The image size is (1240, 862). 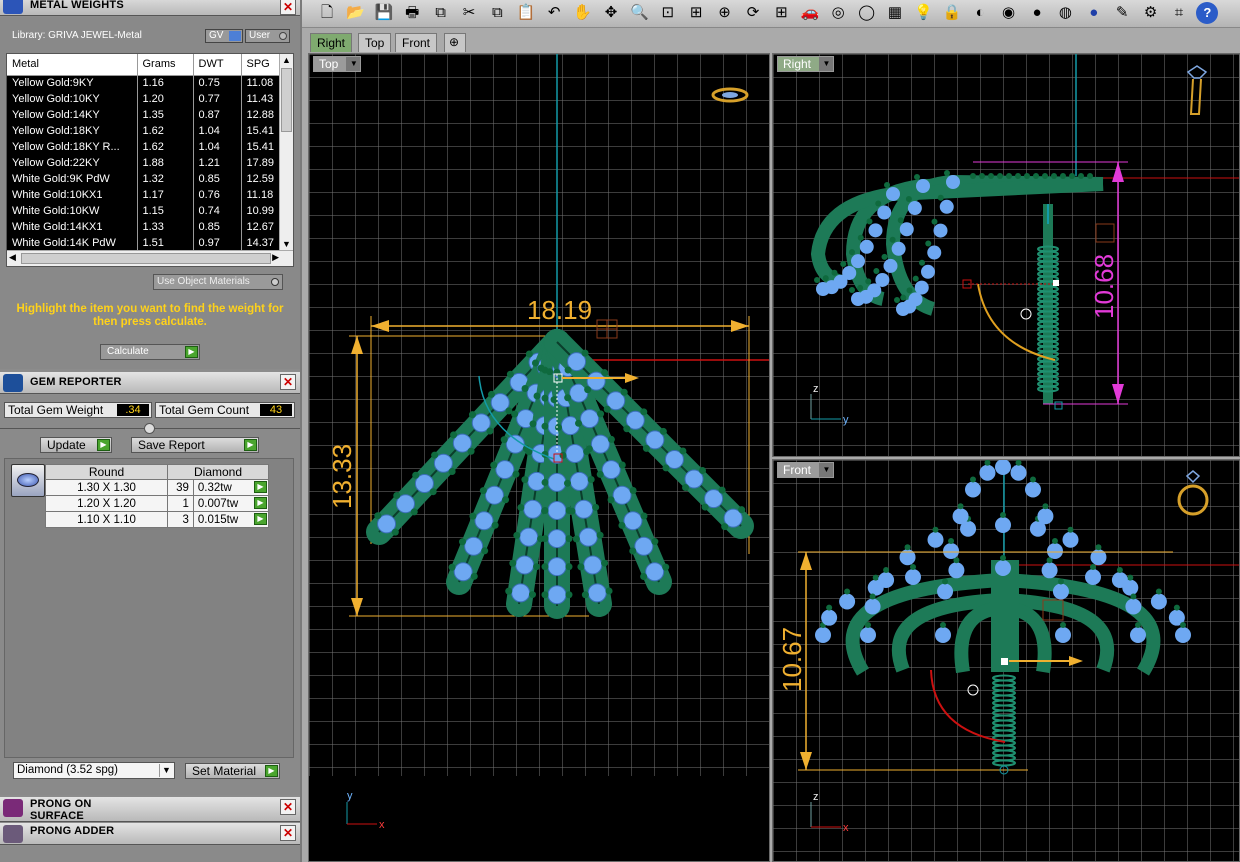 I want to click on scroll-right-icon: ▶, so click(x=275, y=257).